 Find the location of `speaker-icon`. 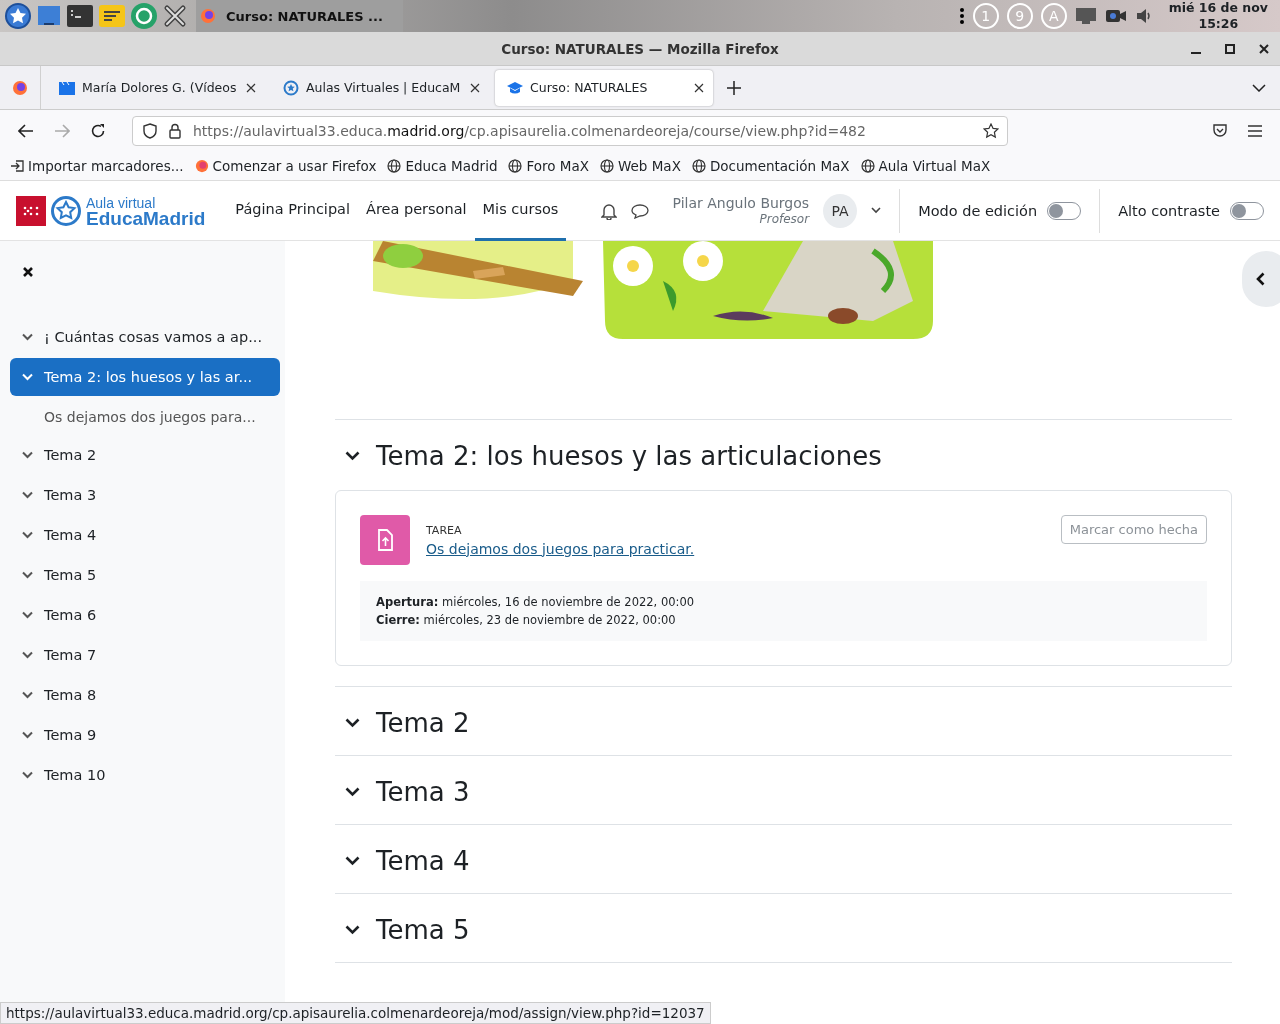

speaker-icon is located at coordinates (1143, 16).